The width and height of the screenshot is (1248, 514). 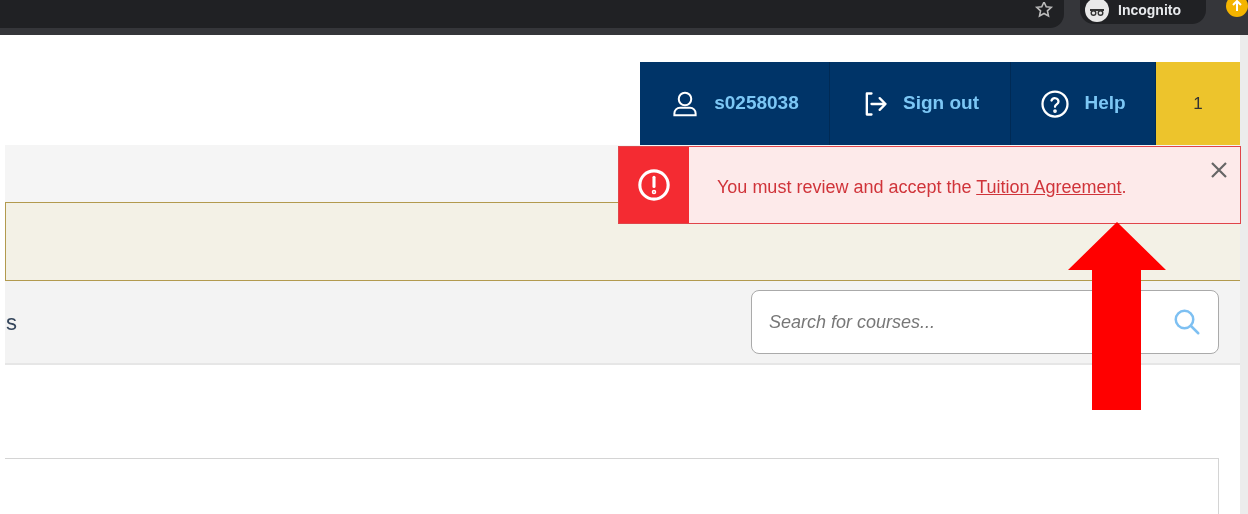 What do you see at coordinates (920, 103) in the screenshot?
I see `sign-out-button: Sign out` at bounding box center [920, 103].